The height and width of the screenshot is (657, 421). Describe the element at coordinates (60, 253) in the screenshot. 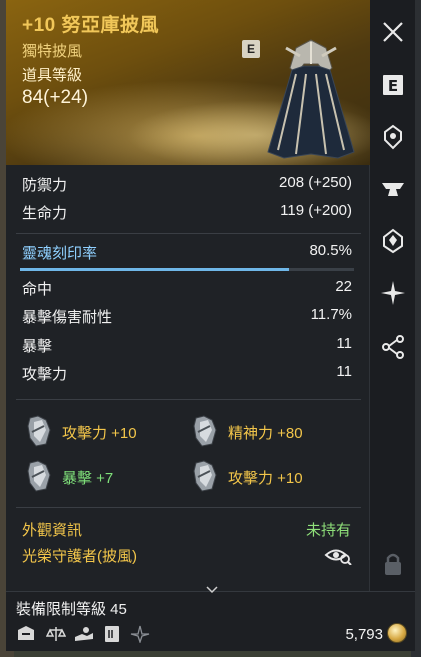

I see `soul-label: 靈魂刻印率` at that location.